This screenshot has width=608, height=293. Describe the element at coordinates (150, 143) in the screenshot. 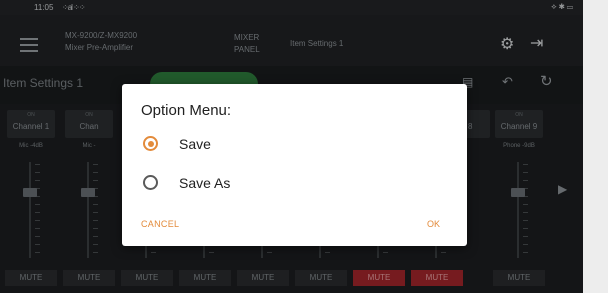

I see `radio-selected-icon` at that location.